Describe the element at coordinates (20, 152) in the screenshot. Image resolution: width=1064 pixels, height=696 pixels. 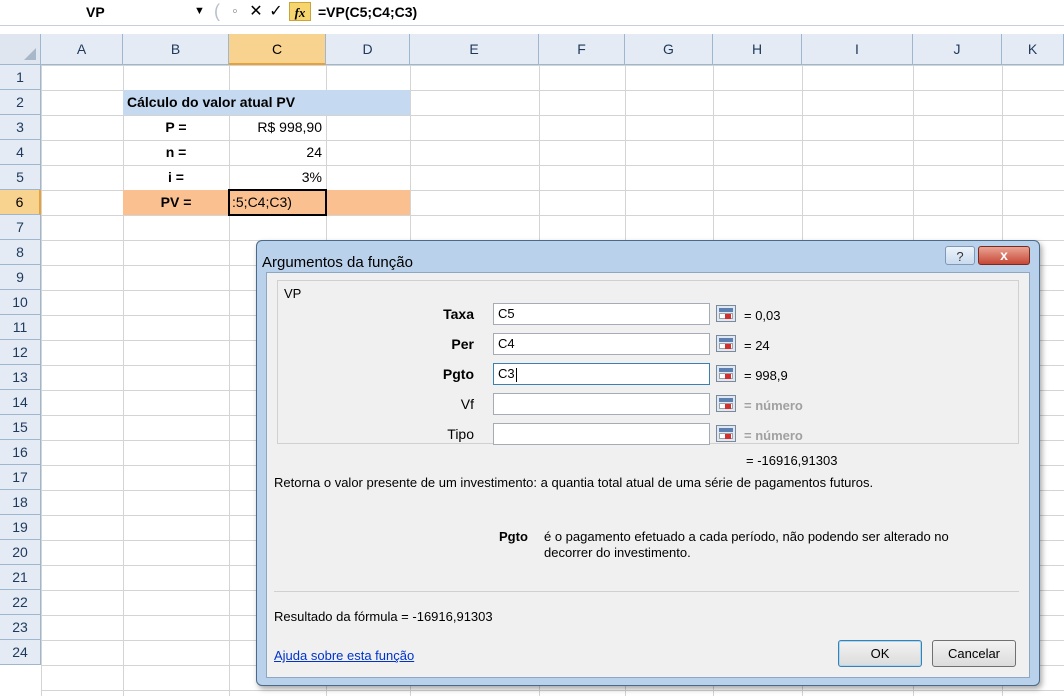
I see `row-header-4: 4` at that location.